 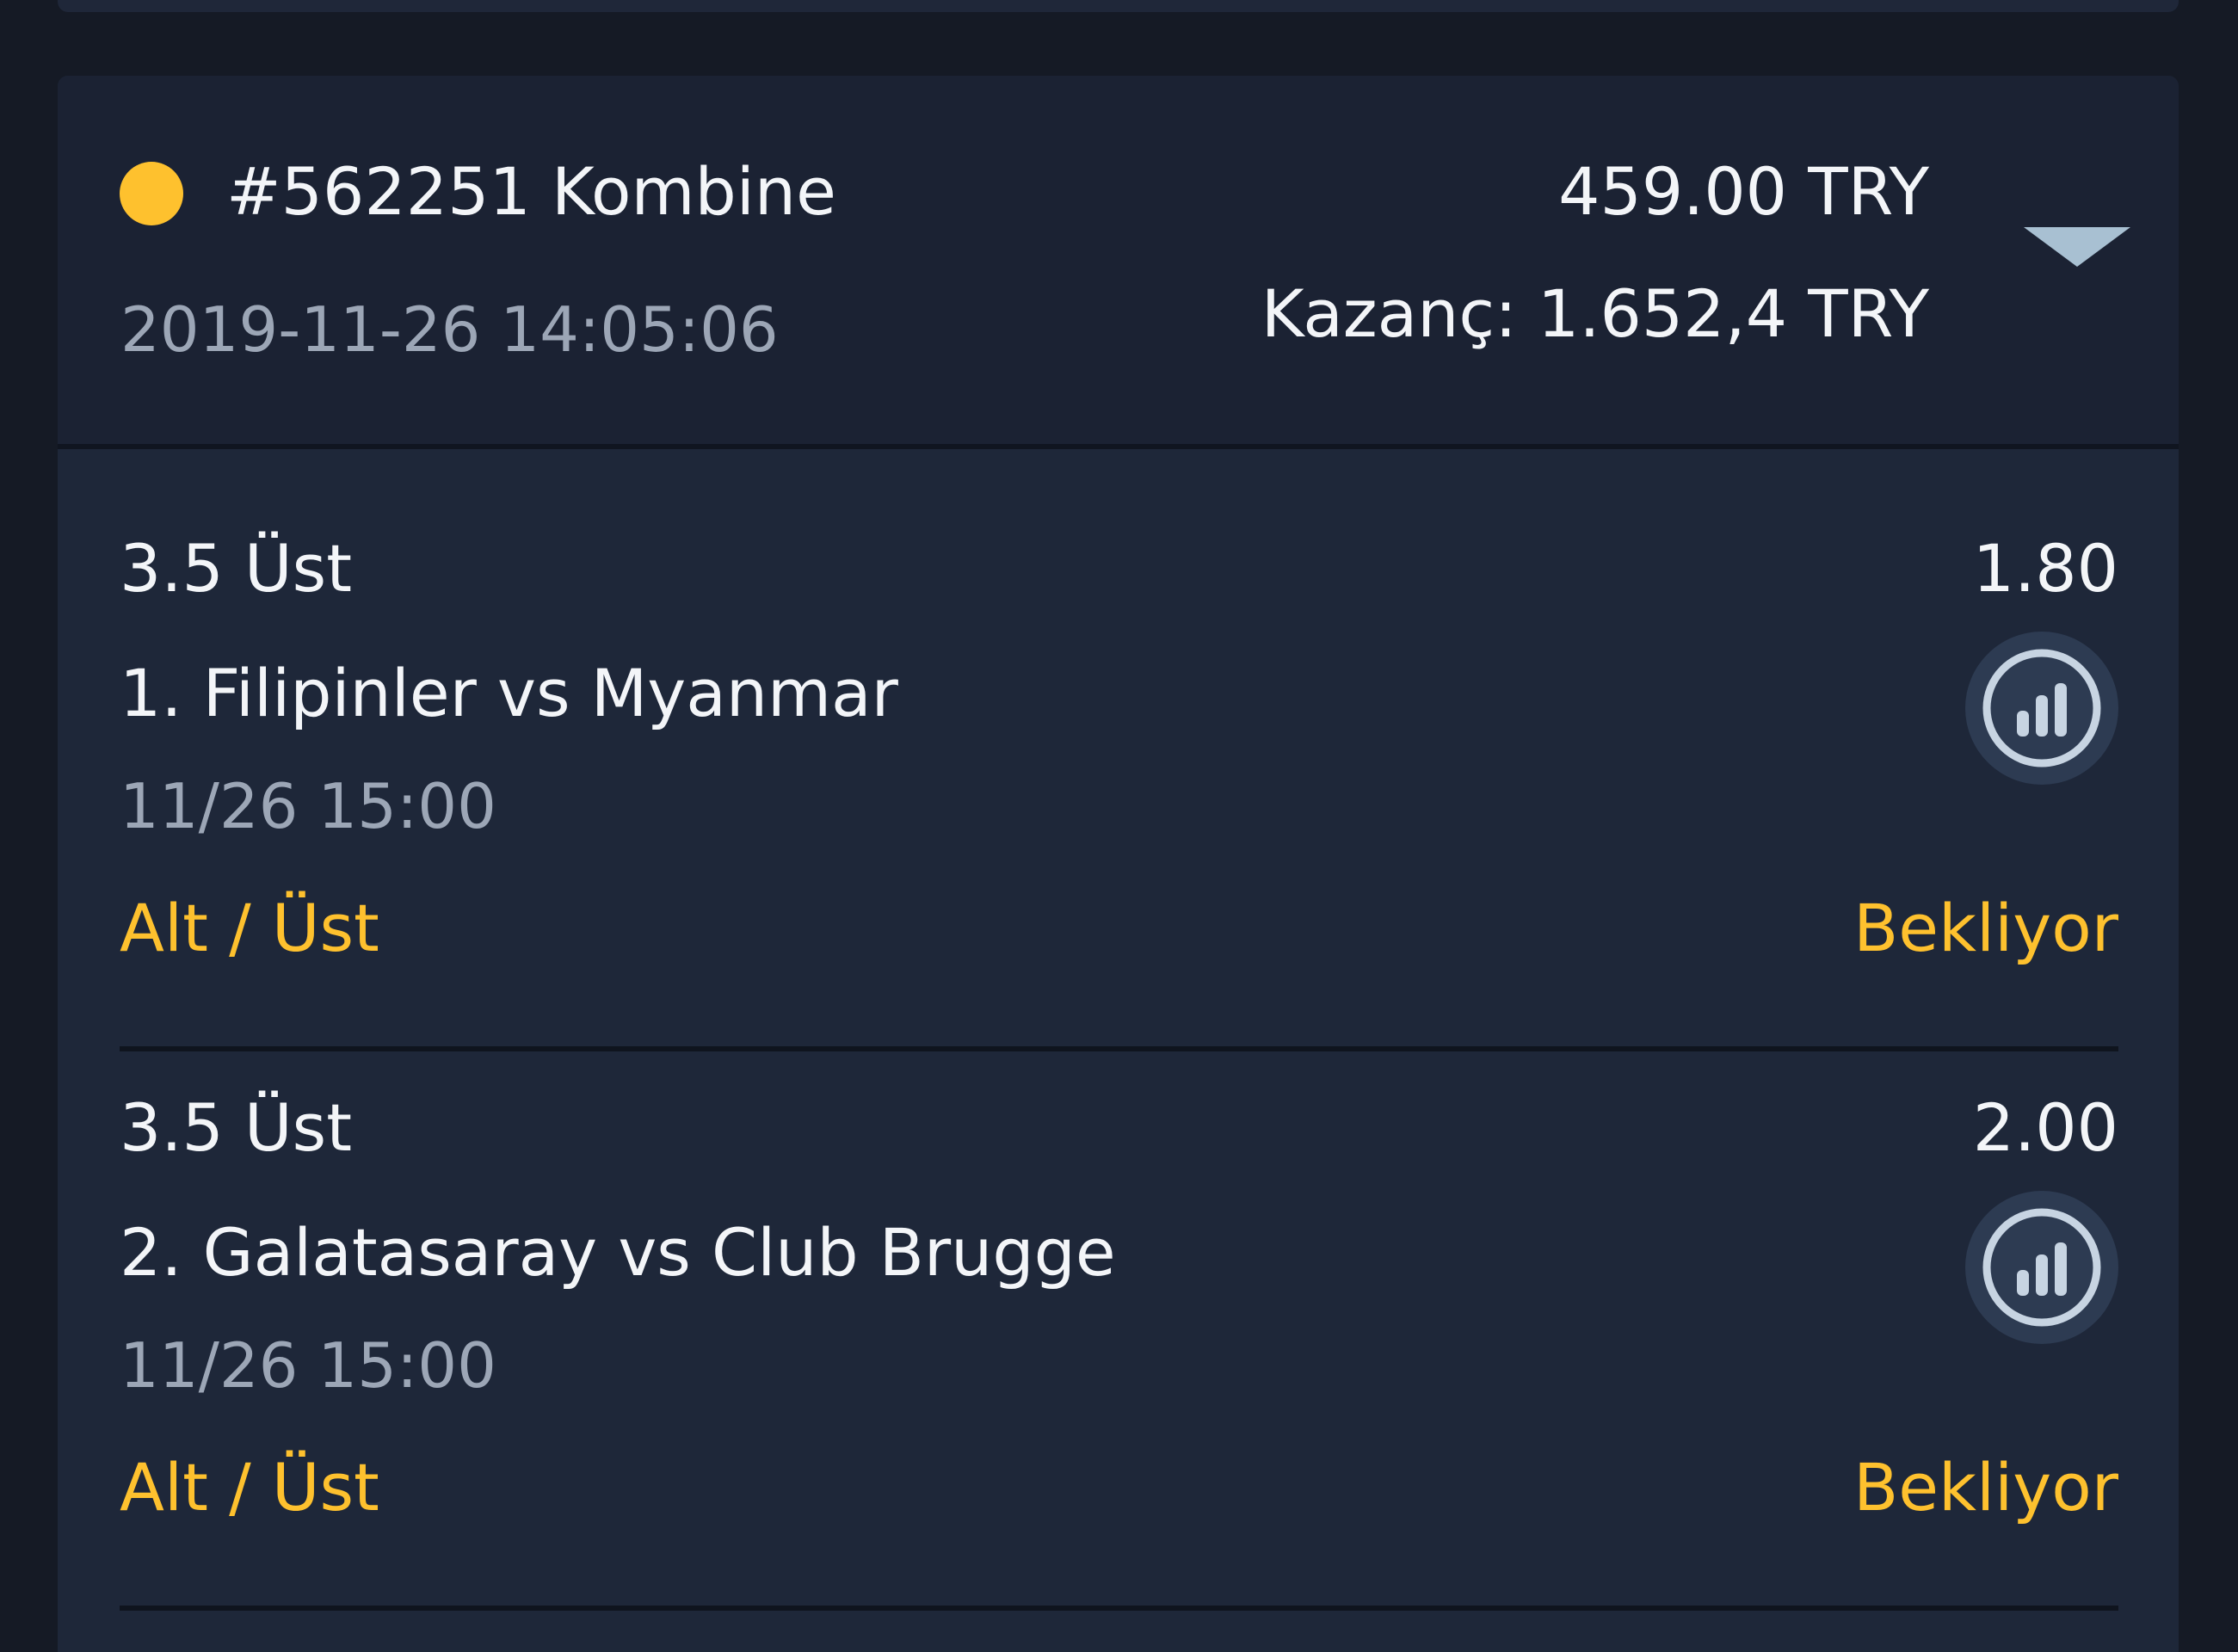 I want to click on selection-match: 1. Filipinler vs Myanmar, so click(x=509, y=693).